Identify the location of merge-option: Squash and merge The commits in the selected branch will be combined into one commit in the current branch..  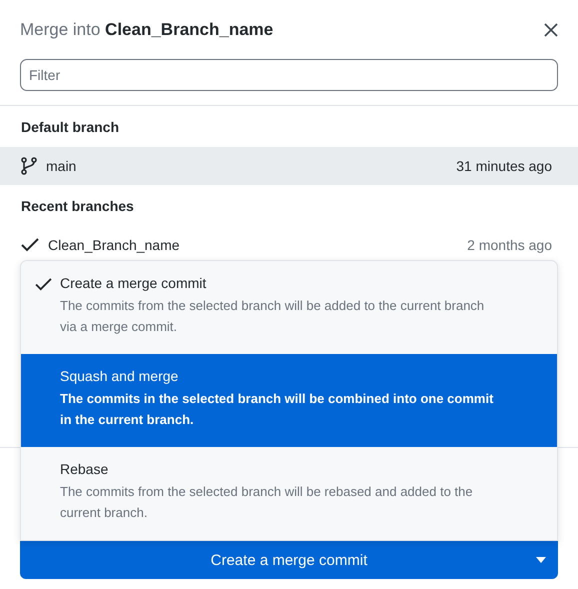
(289, 400).